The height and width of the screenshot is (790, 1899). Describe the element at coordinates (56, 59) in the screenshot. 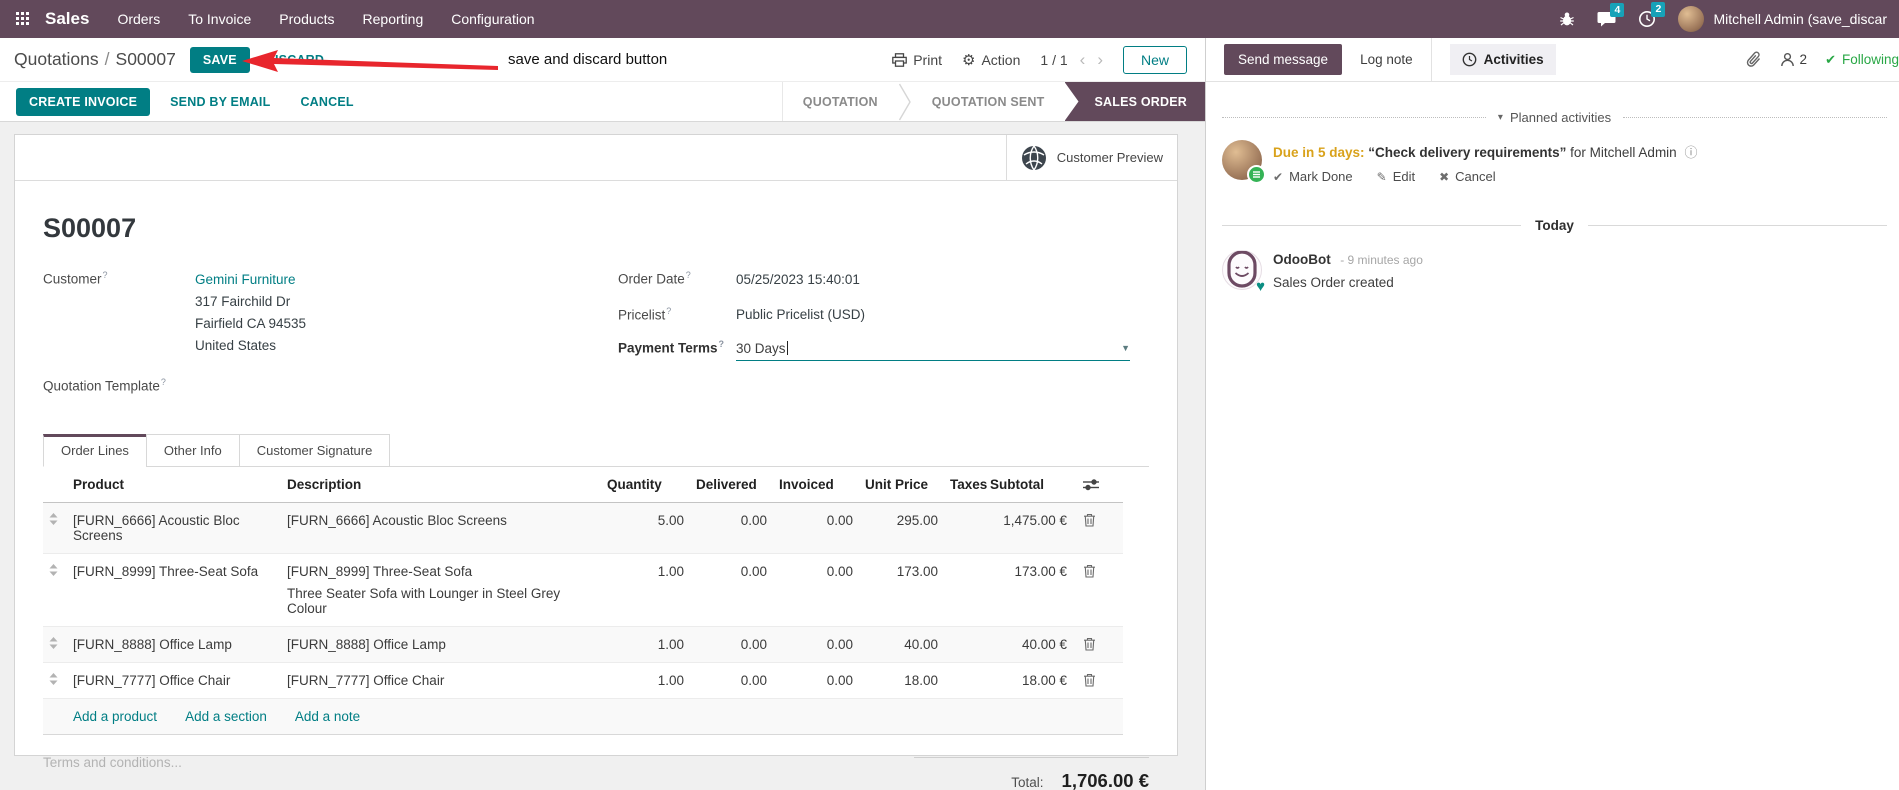

I see `breadcrumb-quotations: Quotations` at that location.